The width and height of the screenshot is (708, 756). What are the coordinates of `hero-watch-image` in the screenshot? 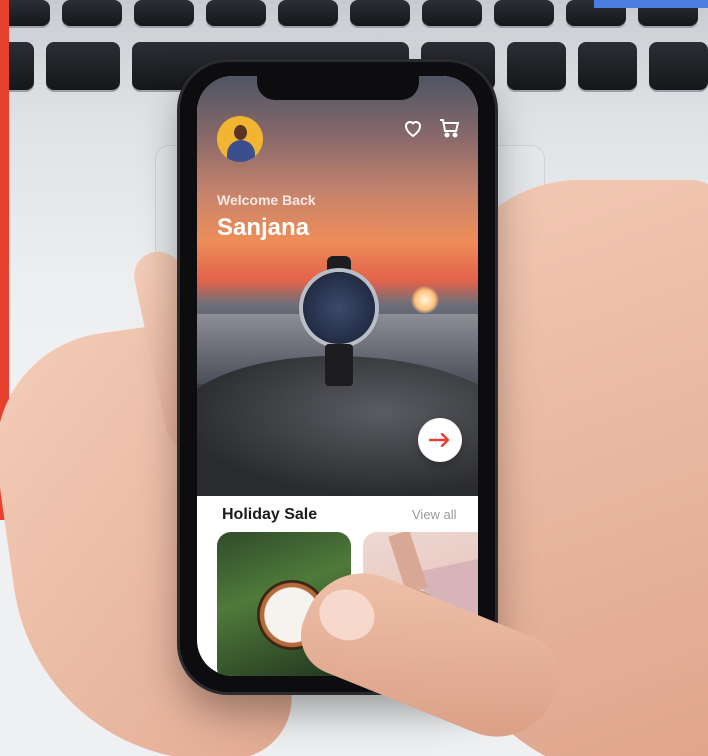 It's located at (339, 308).